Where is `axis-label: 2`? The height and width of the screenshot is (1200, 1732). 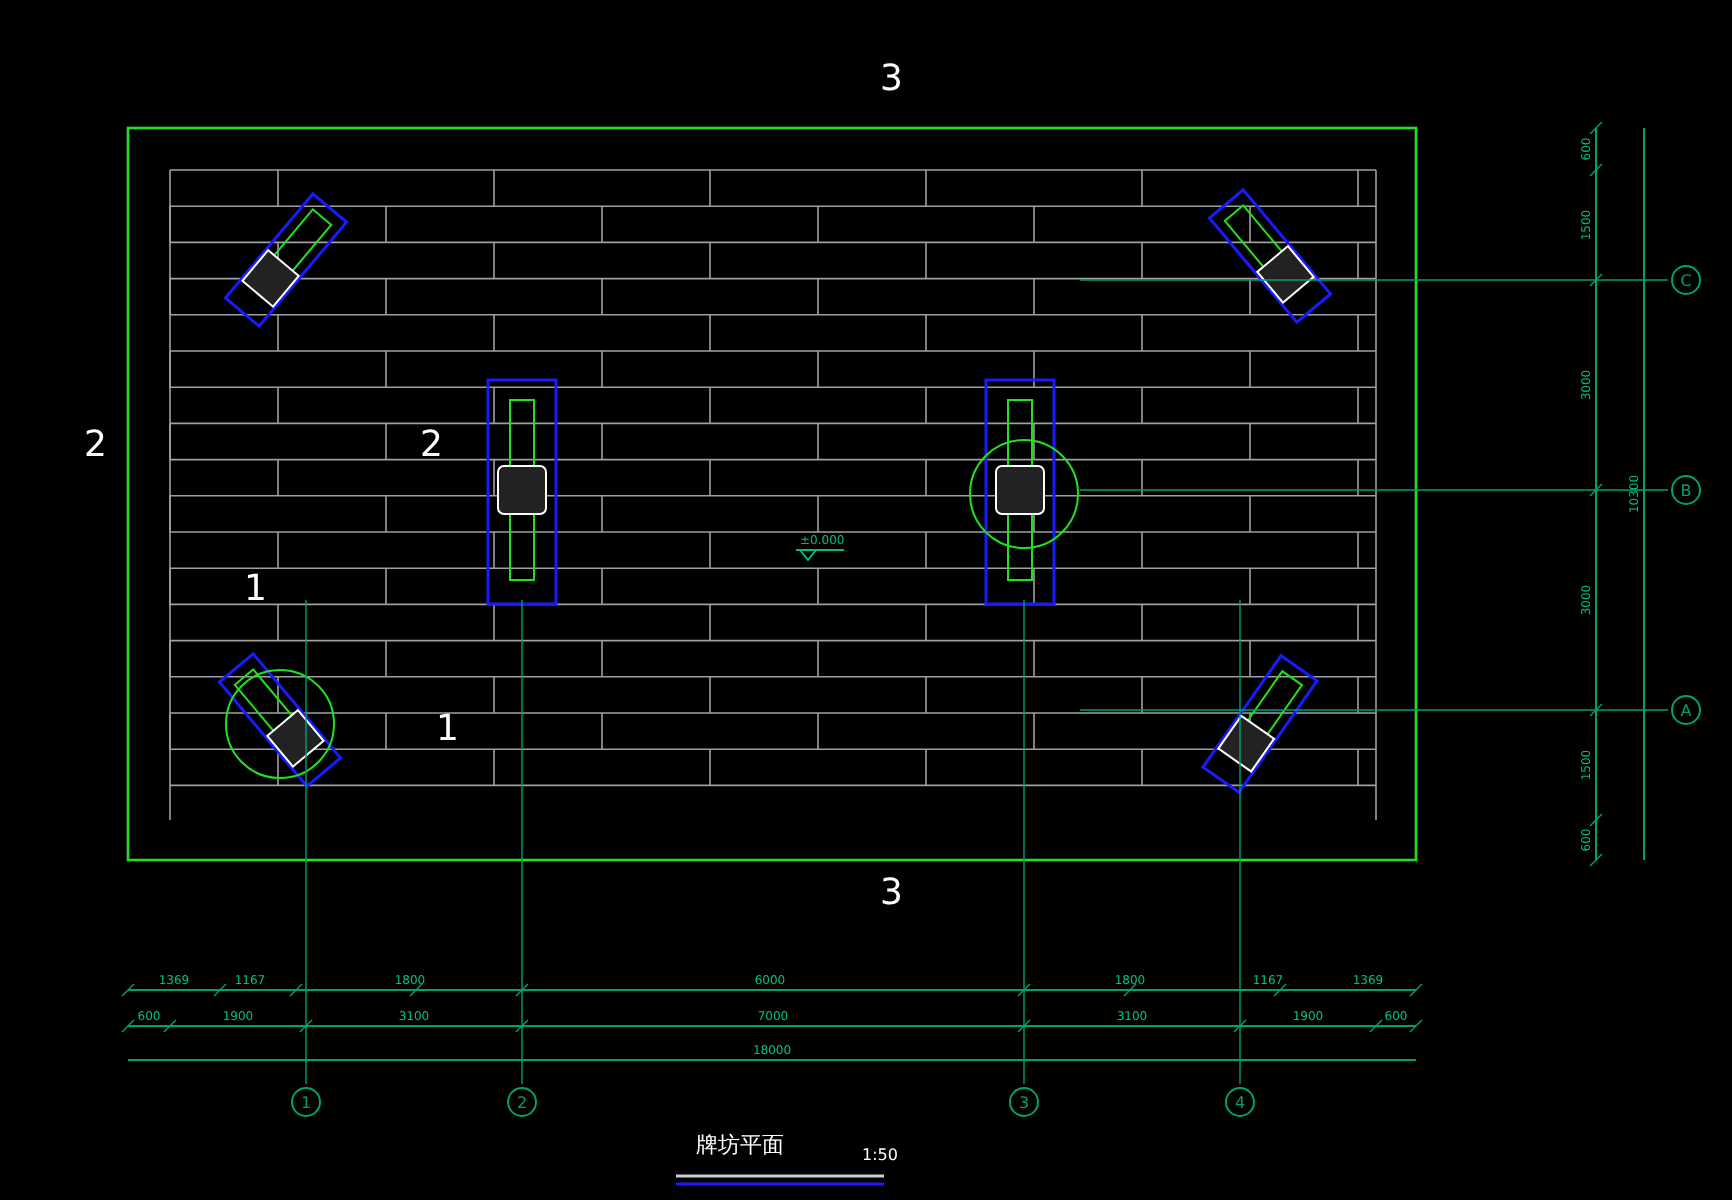 axis-label: 2 is located at coordinates (522, 1103).